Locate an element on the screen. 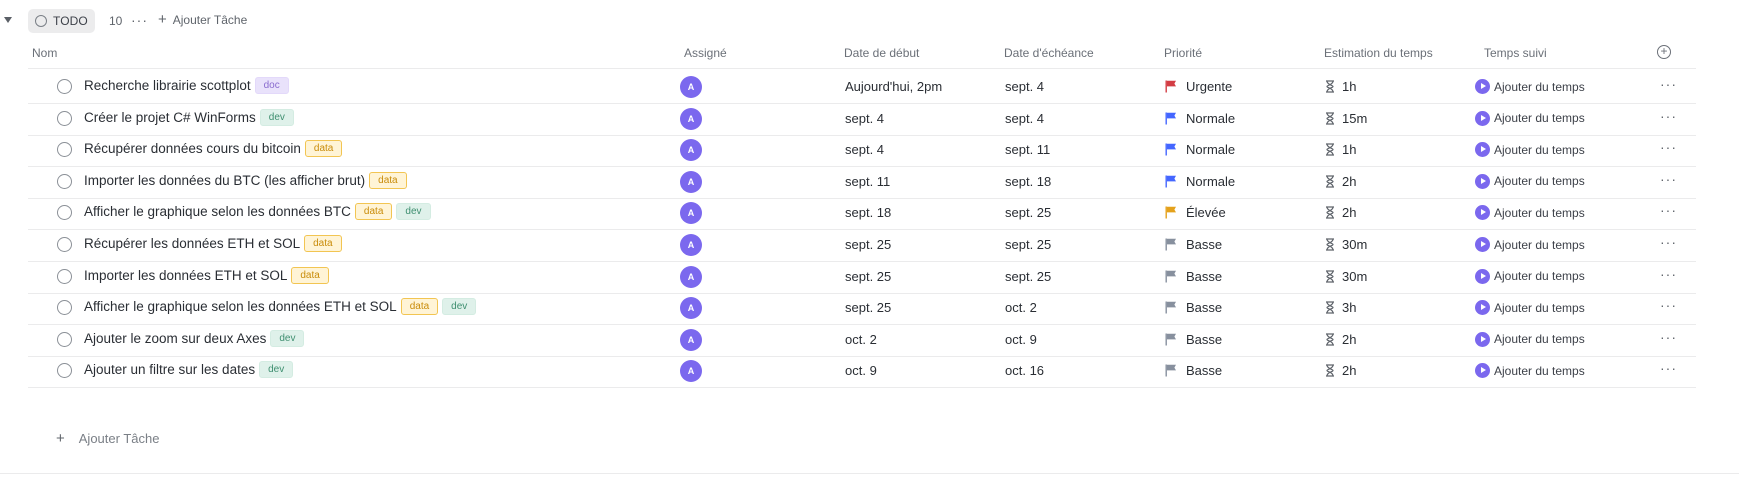 Image resolution: width=1739 pixels, height=491 pixels. start-date: sept. 4 is located at coordinates (864, 118).